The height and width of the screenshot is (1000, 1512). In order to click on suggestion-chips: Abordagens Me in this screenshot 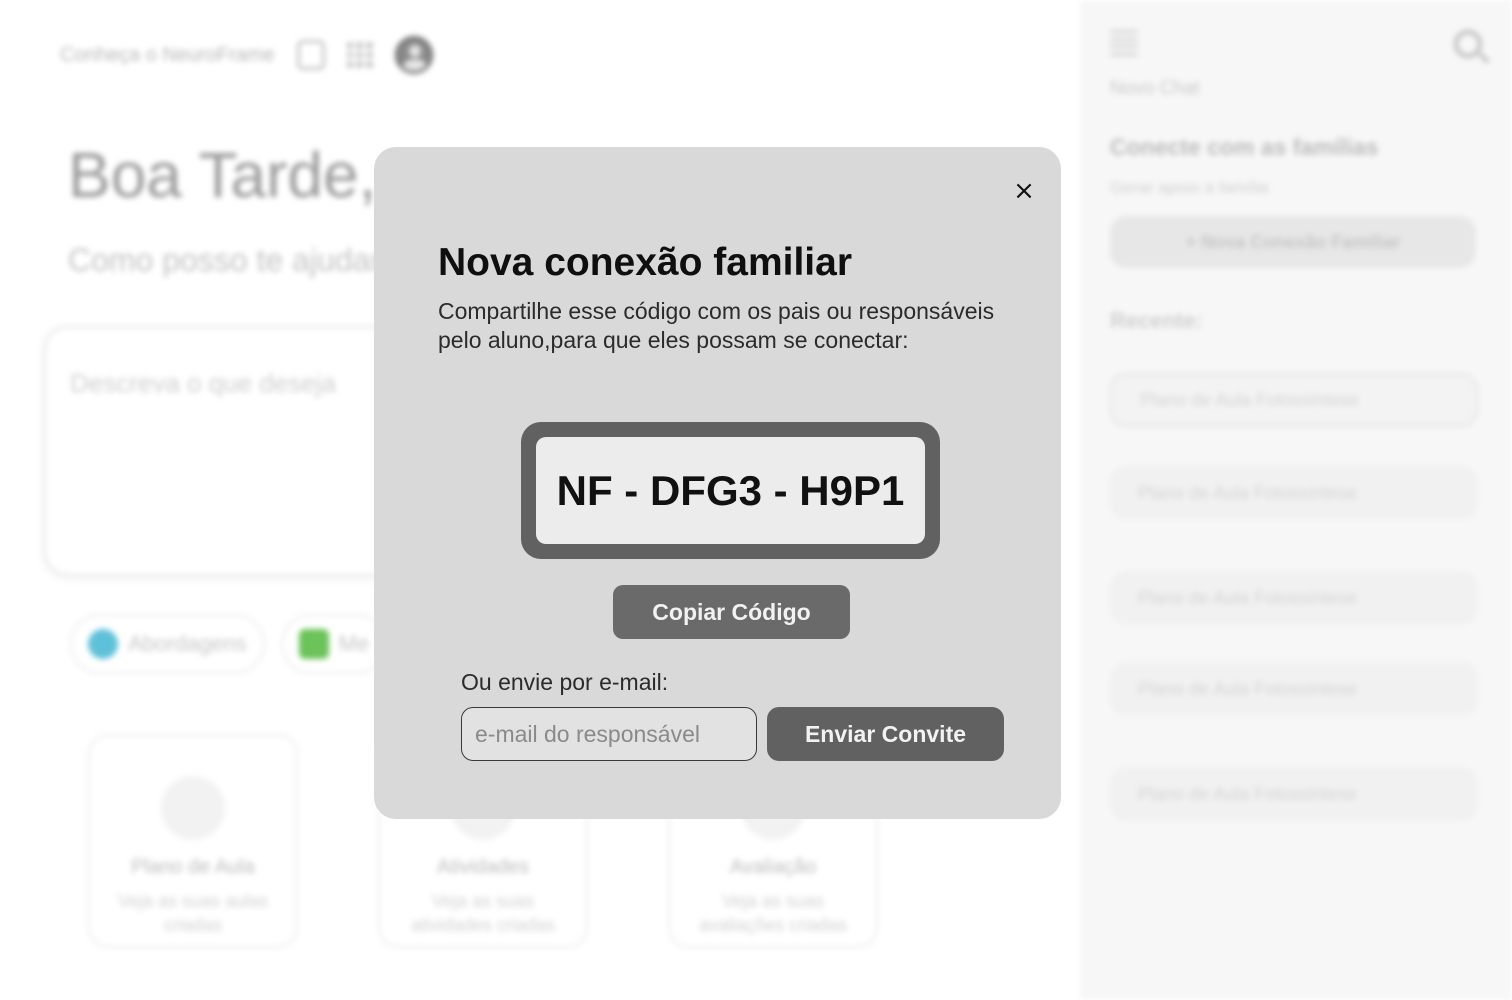, I will do `click(229, 644)`.